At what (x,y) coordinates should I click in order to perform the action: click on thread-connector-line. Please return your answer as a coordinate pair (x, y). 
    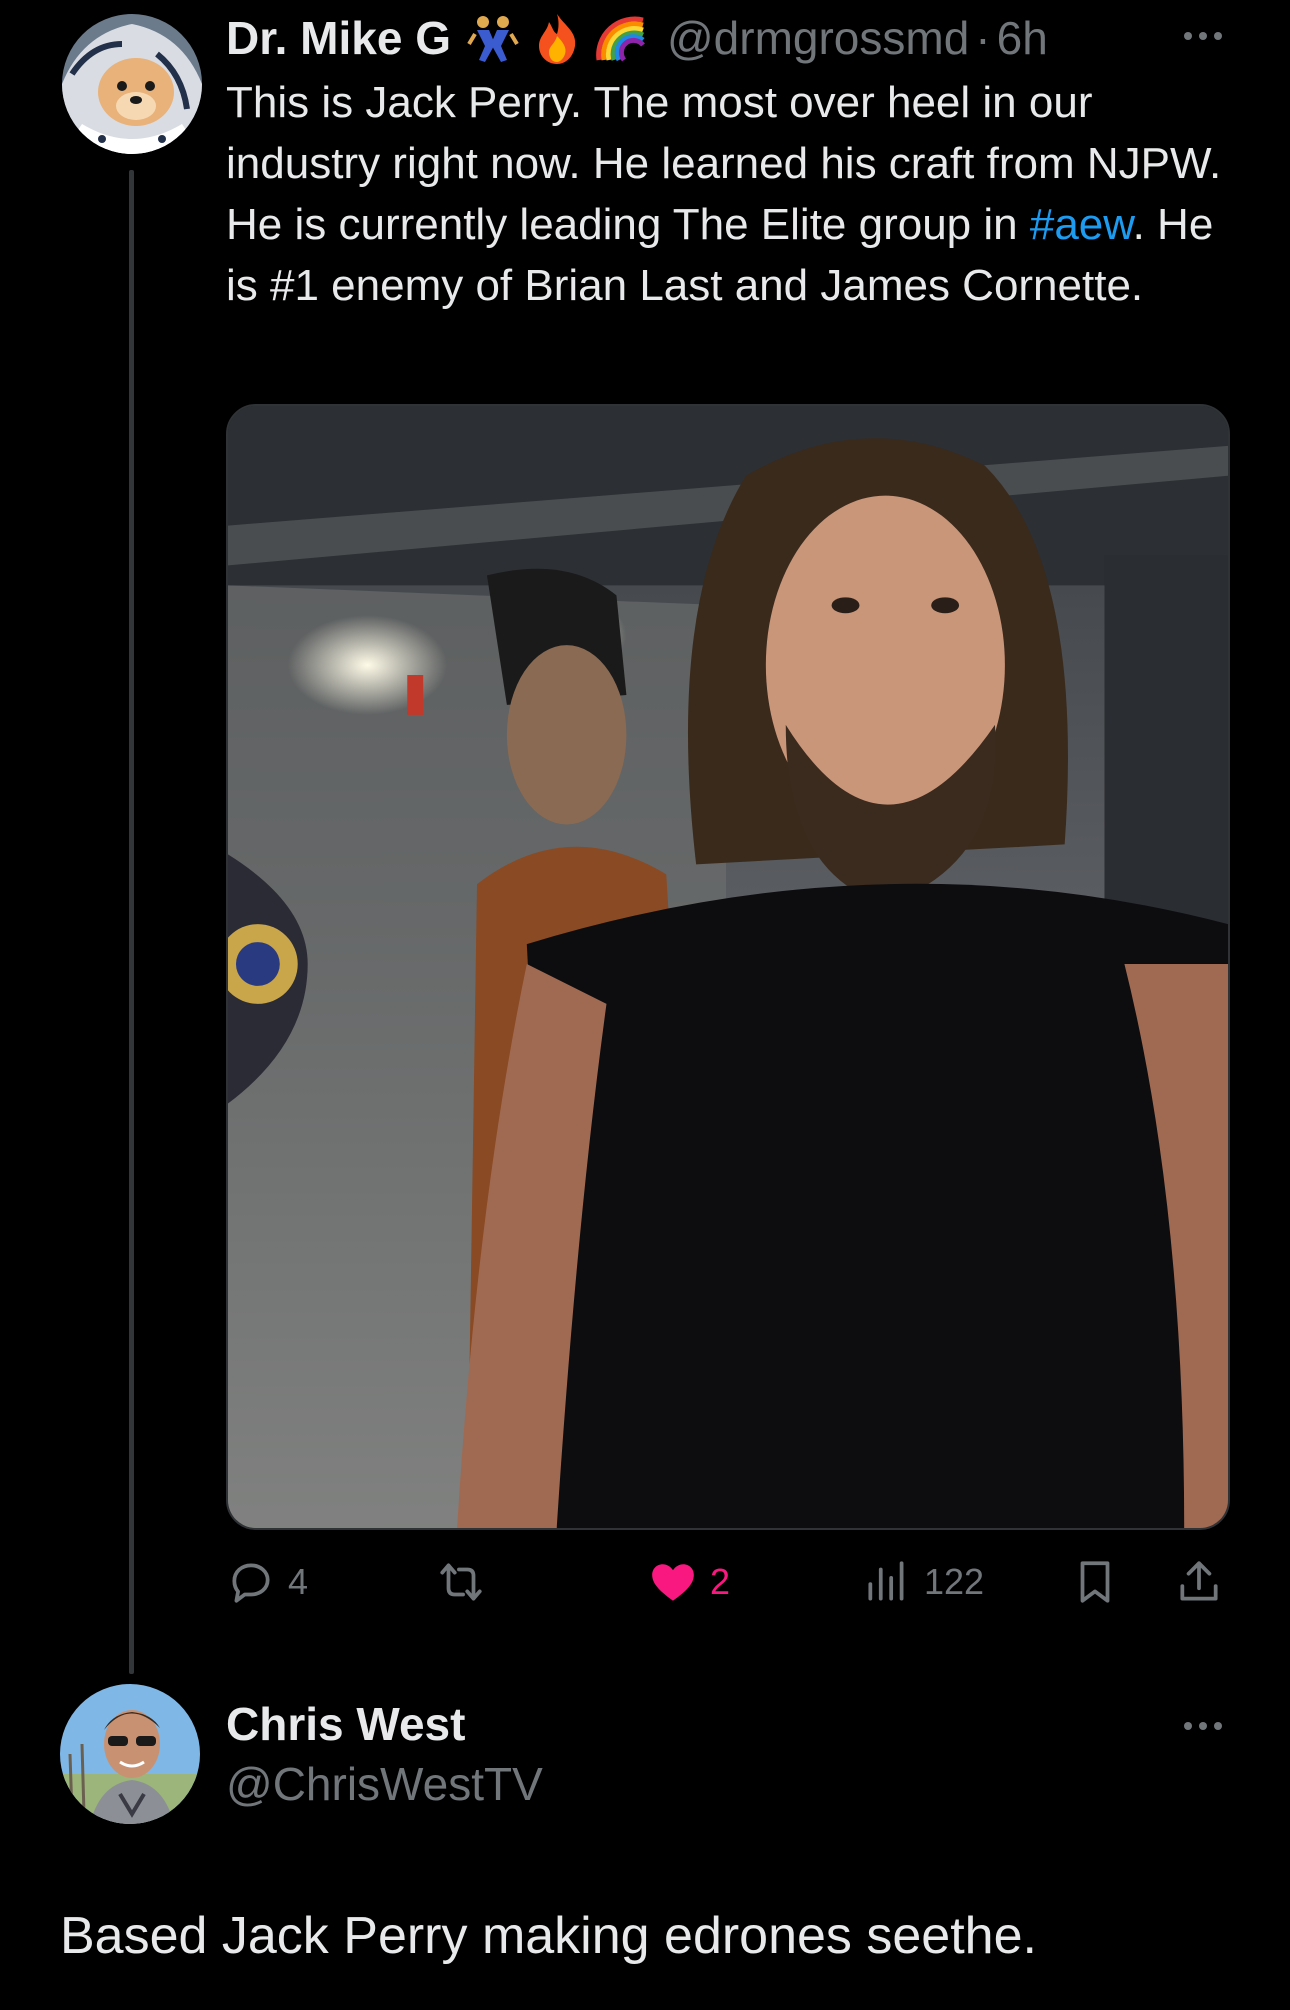
    Looking at the image, I should click on (131, 922).